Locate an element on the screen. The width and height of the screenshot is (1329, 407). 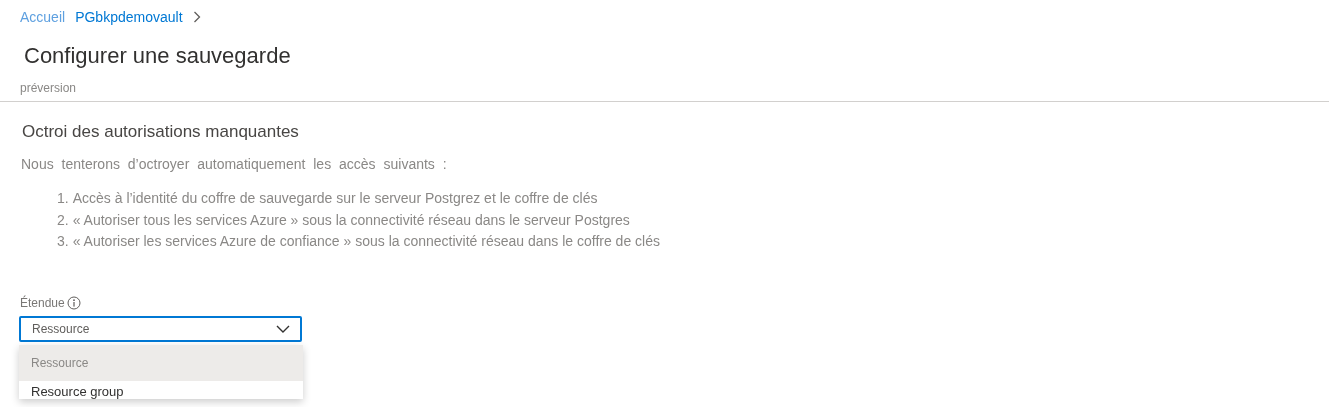
list-item-text: « Autoriser tous les services Azure » sous la connectivité réseau dans le serveur Postgres is located at coordinates (351, 220).